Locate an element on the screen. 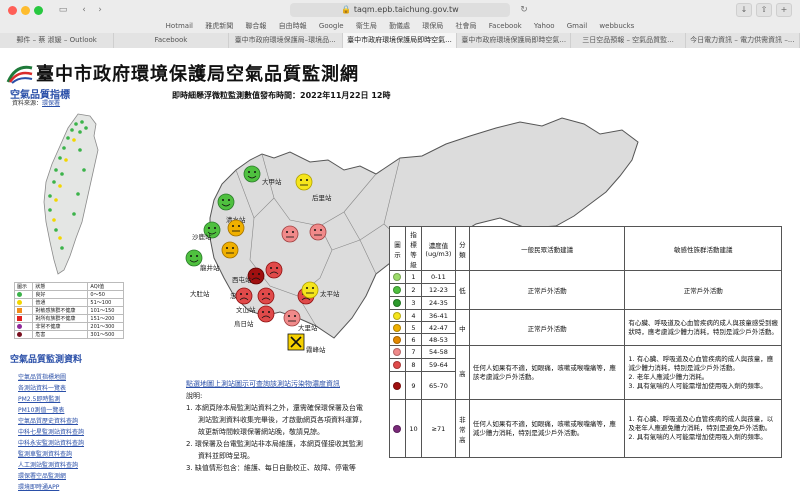  station-dadu: 大肚站 is located at coordinates (200, 293).